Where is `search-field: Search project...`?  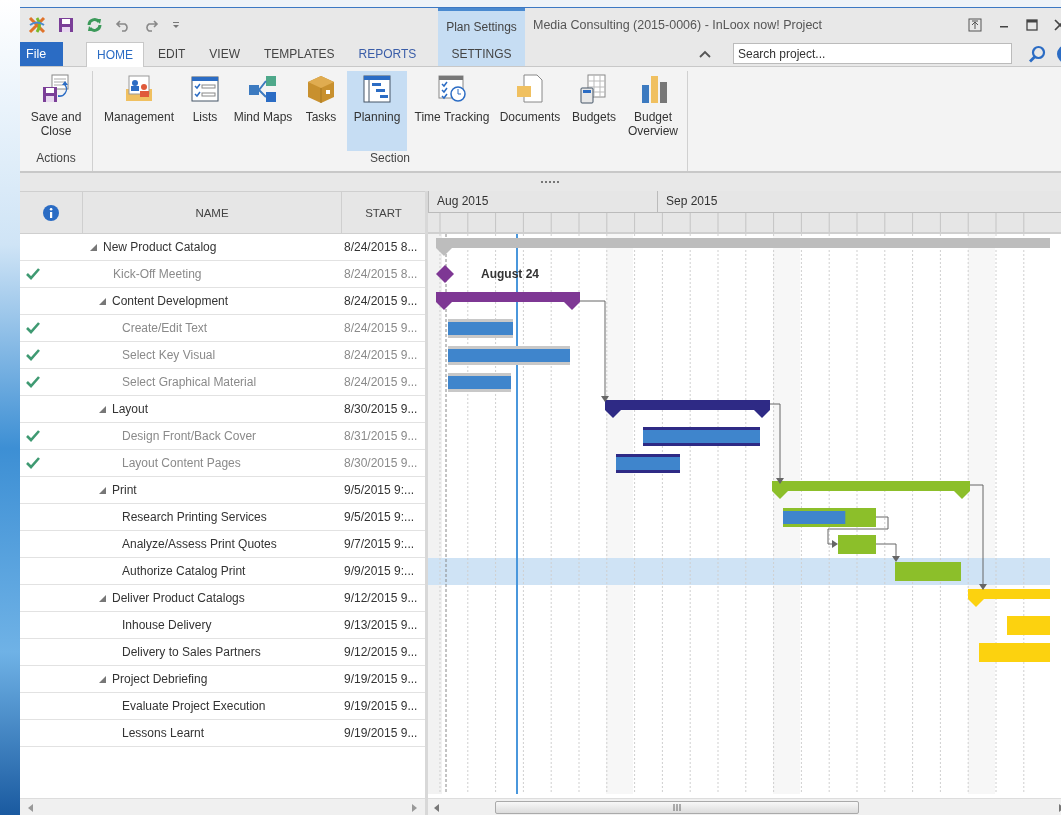 search-field: Search project... is located at coordinates (872, 53).